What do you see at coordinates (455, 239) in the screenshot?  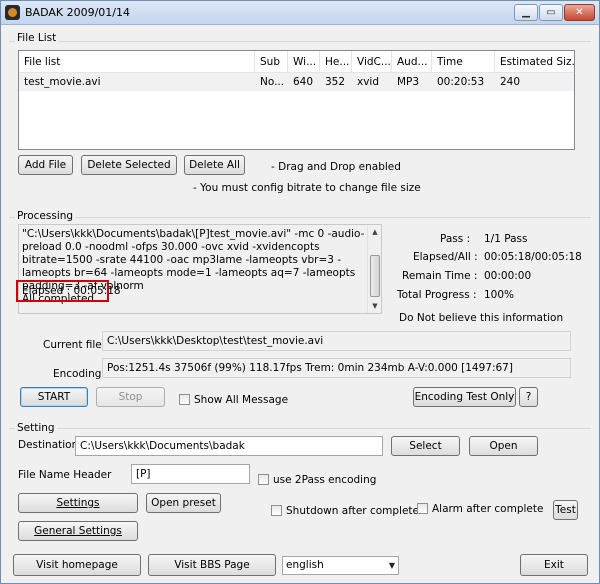 I see `pass-label: Pass :` at bounding box center [455, 239].